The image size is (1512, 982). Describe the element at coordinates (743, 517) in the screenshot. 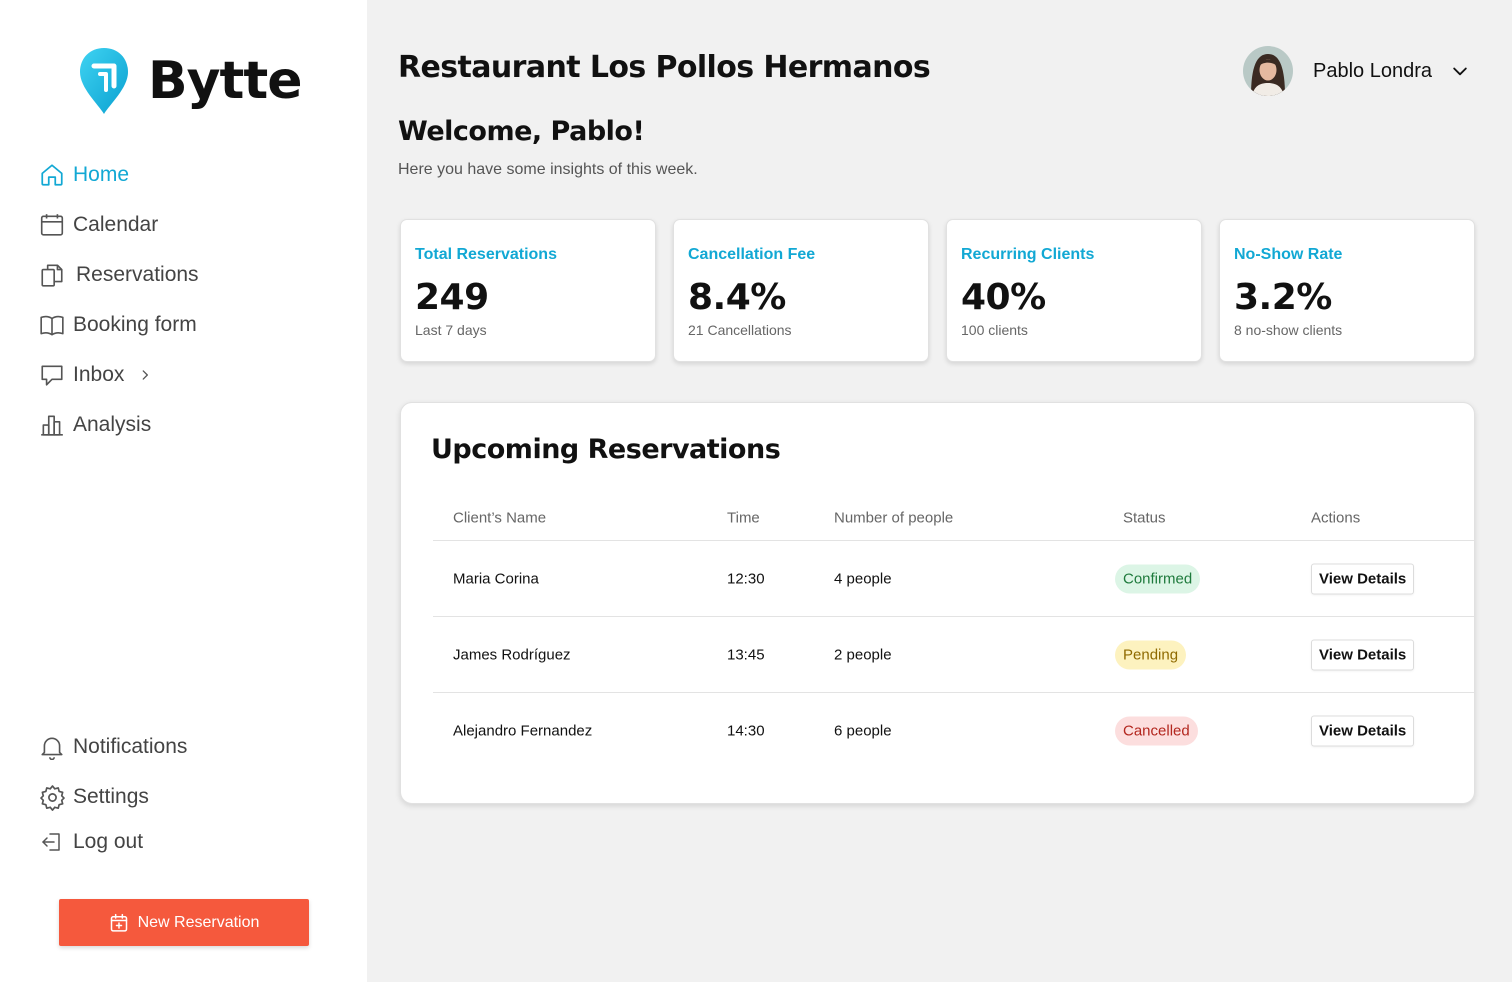

I see `column-header-time: Time` at that location.